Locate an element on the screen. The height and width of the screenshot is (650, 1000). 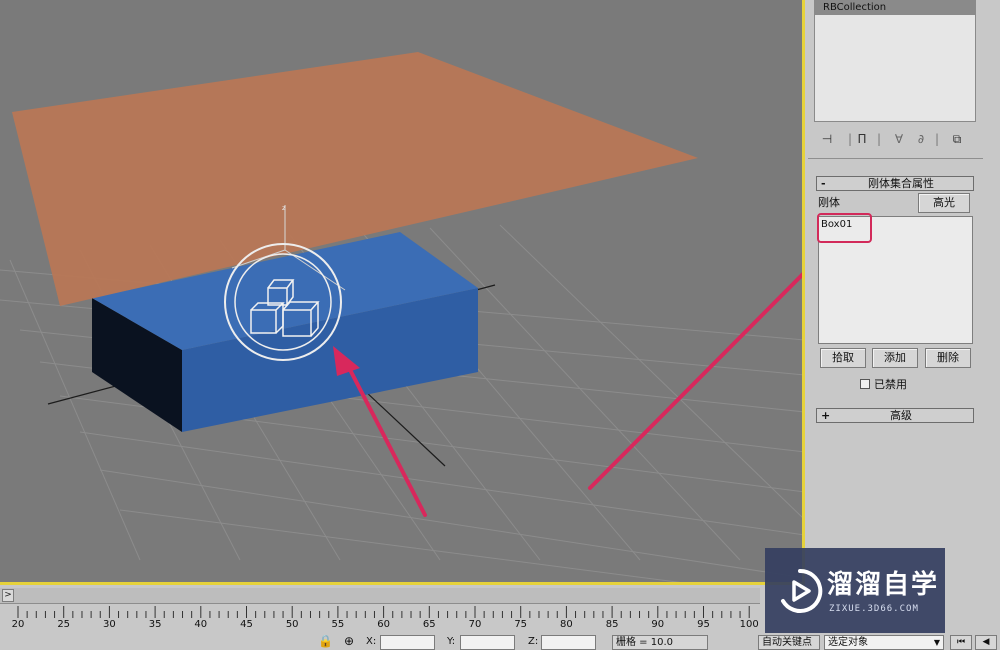
previous-frame-icon: ◀ is located at coordinates (986, 642).